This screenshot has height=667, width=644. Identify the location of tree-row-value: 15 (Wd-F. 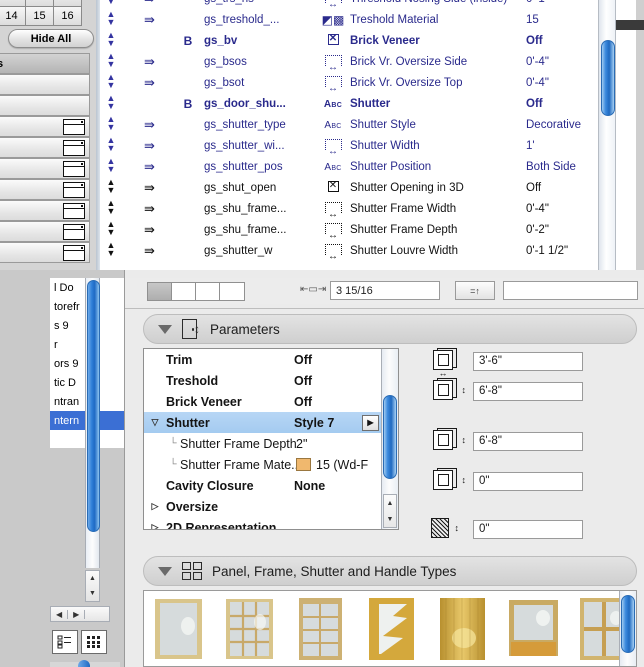
(338, 465).